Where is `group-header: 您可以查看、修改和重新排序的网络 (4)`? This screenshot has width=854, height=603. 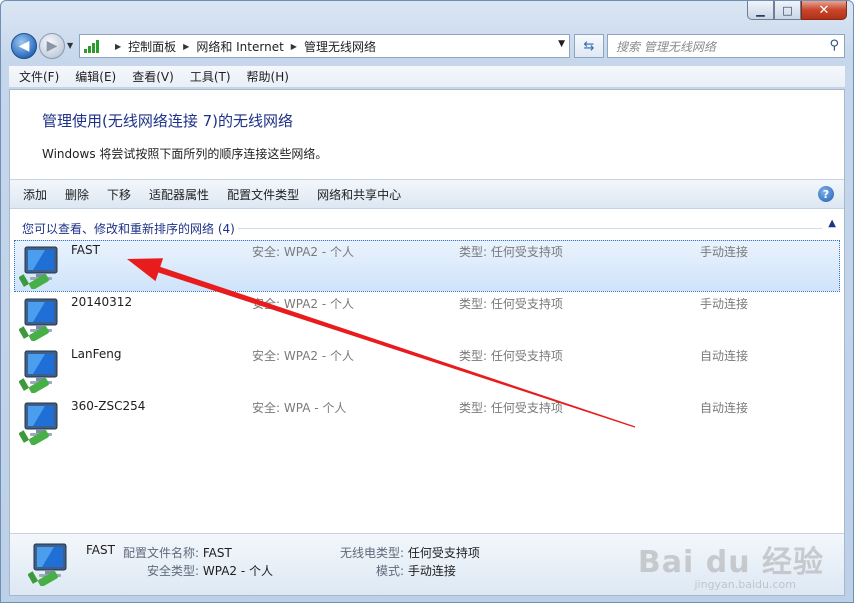 group-header: 您可以查看、修改和重新排序的网络 (4) is located at coordinates (128, 229).